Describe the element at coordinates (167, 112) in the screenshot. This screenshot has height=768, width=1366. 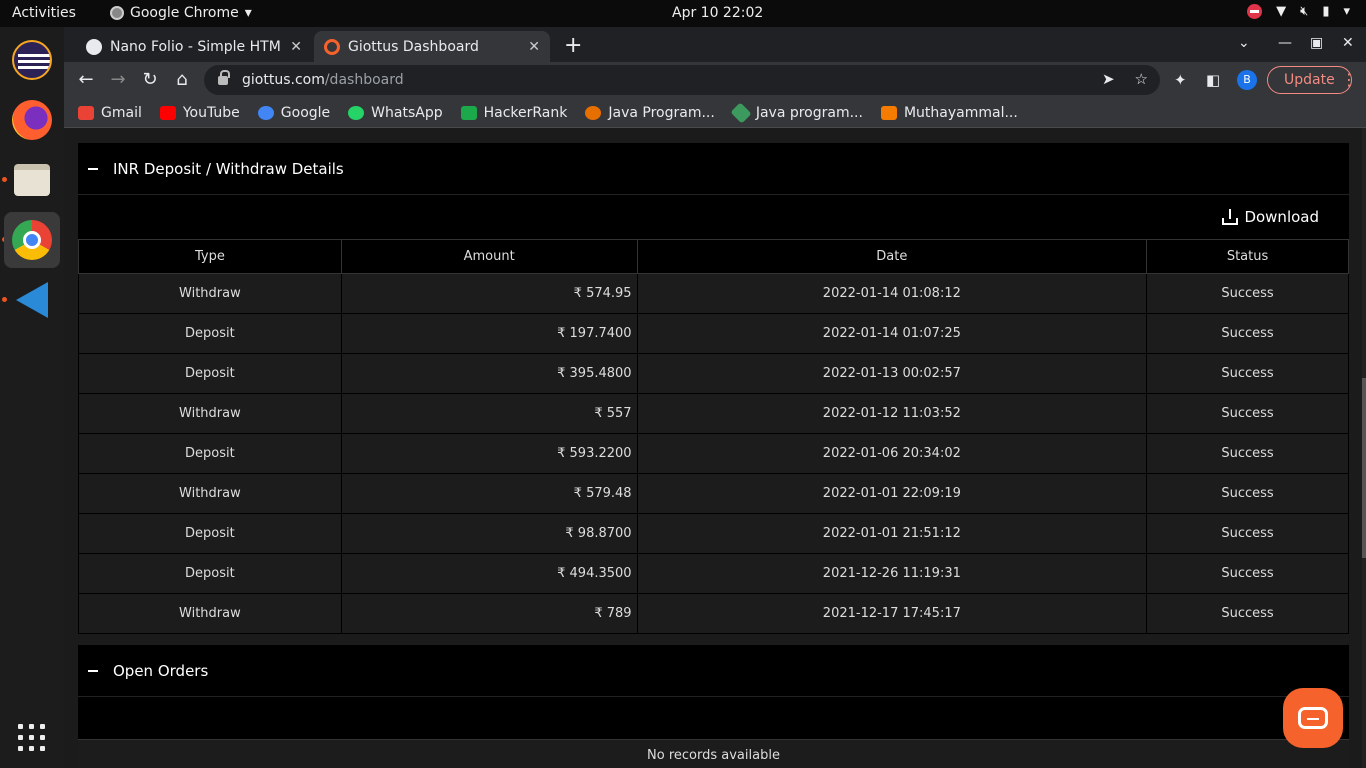
I see `youtube-icon` at that location.